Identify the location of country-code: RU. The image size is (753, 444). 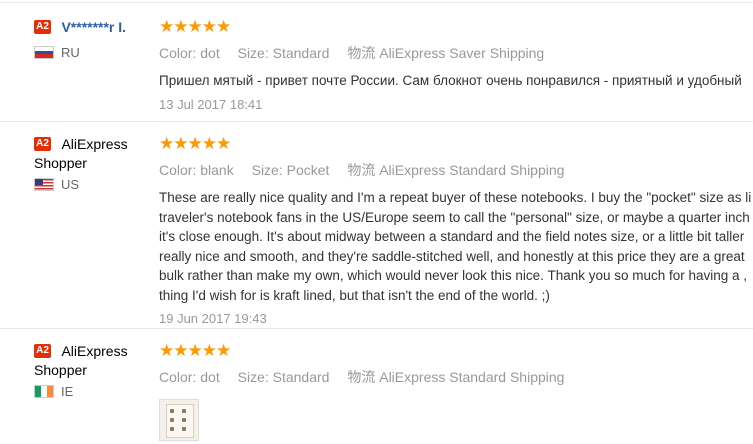
(70, 52).